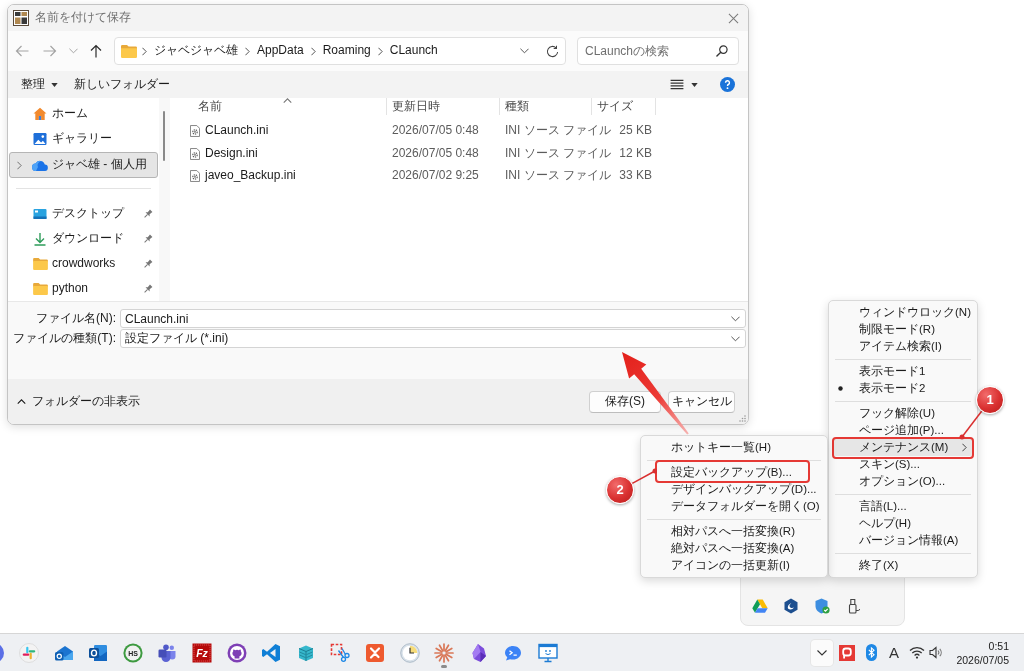 Image resolution: width=1024 pixels, height=671 pixels. What do you see at coordinates (237, 131) in the screenshot?
I see `file-name: CLaunch.ini` at bounding box center [237, 131].